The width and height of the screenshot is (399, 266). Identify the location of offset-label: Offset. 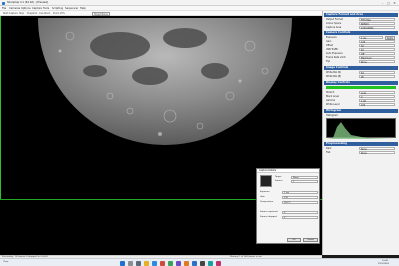
(329, 45).